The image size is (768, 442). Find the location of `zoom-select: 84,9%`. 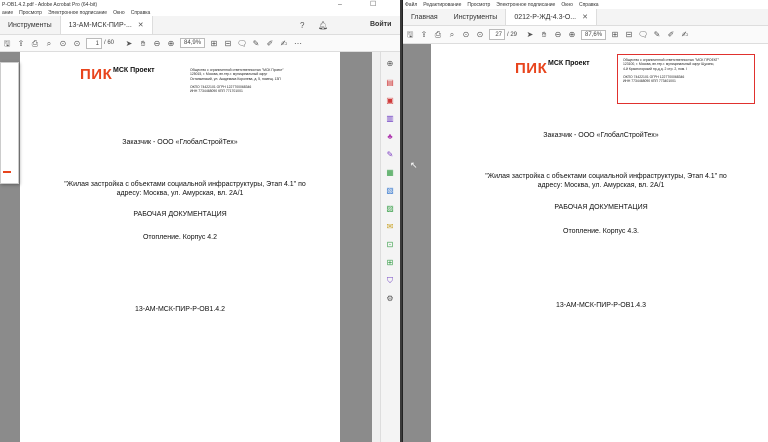

zoom-select: 84,9% is located at coordinates (193, 43).